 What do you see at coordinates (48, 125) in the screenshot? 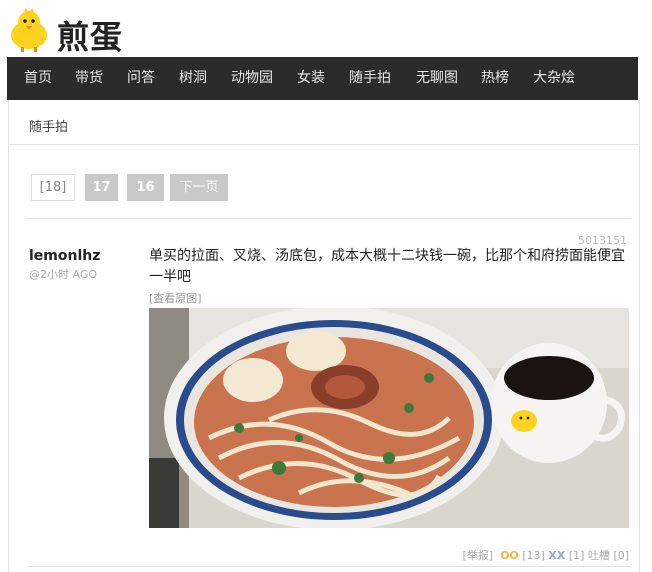
I see `breadcrumb: 随手拍` at bounding box center [48, 125].